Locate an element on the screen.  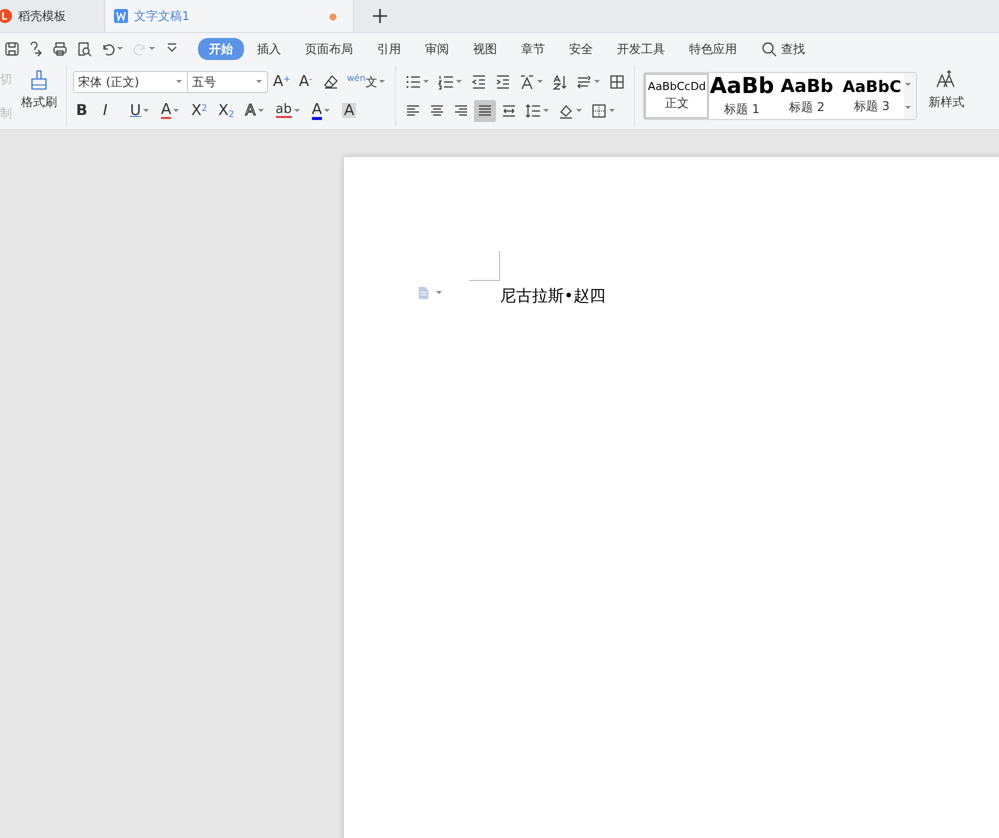
ribbon-tab: 安全 is located at coordinates (581, 49).